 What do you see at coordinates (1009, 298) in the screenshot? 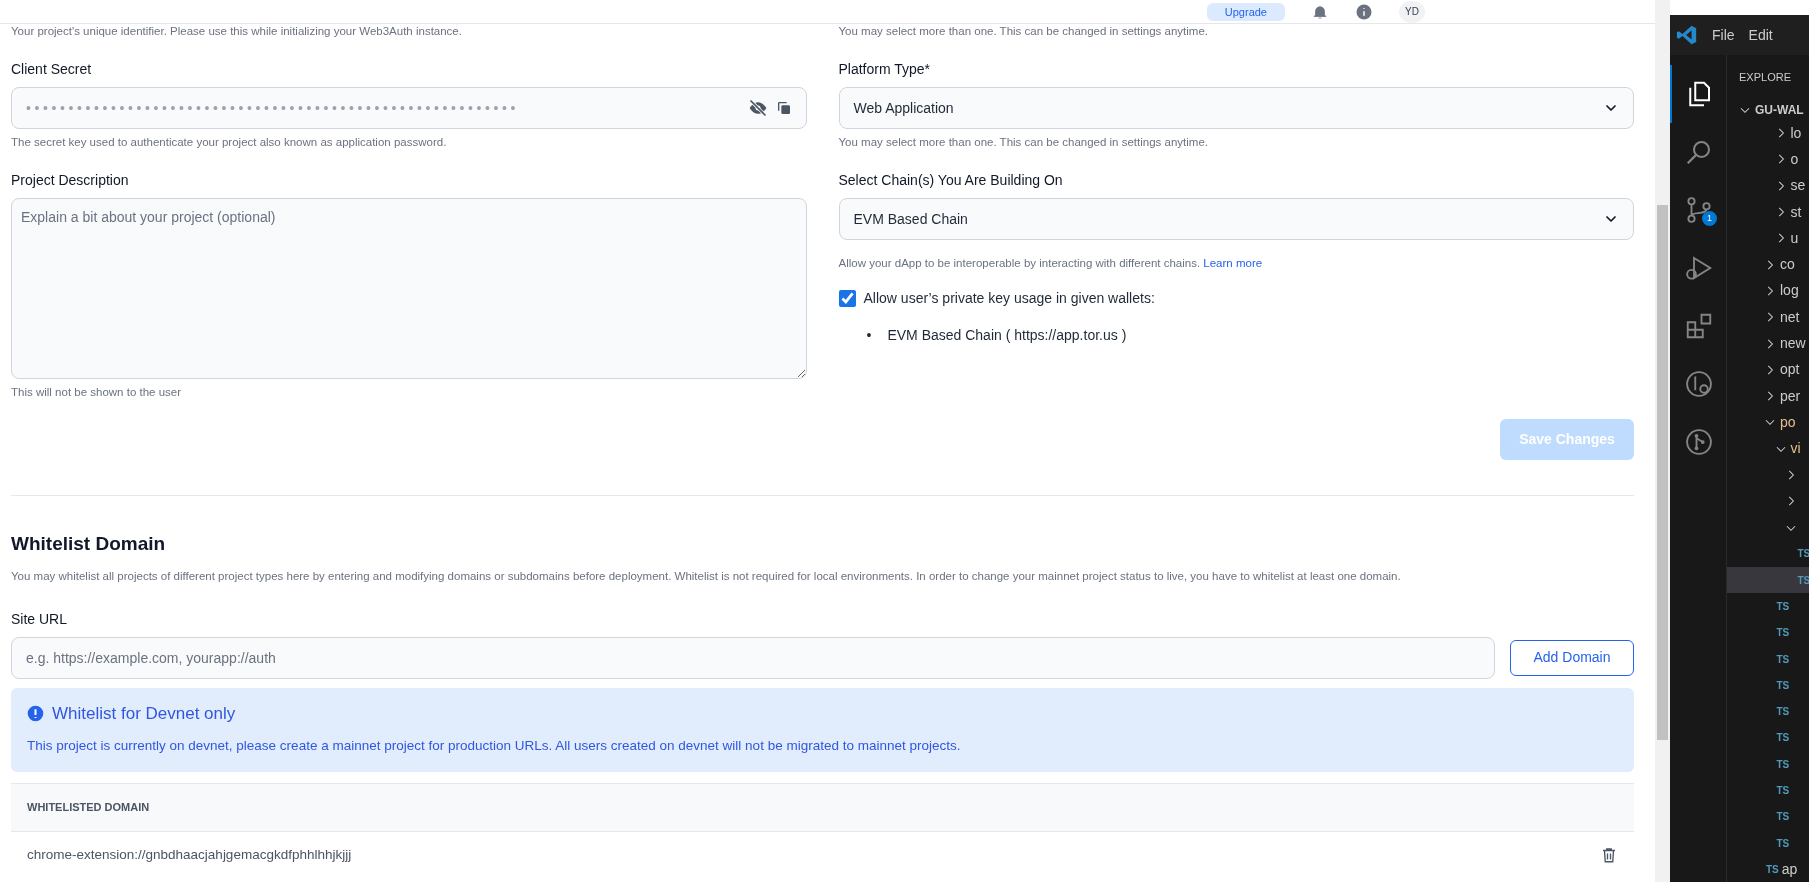
I see `checkbox-label: Allow user’s private key usage in given wallets:` at bounding box center [1009, 298].